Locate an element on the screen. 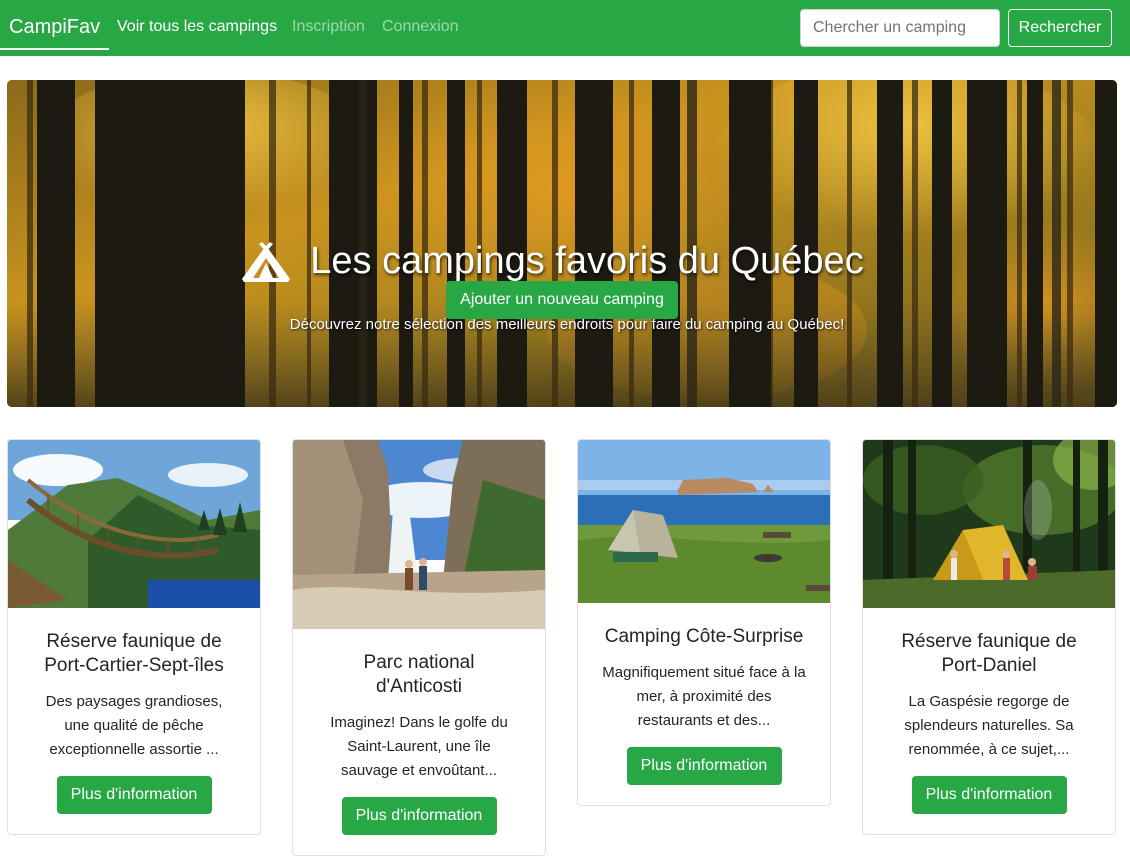 This screenshot has width=1130, height=862. hero-title-text: Les campings favoris du Québec is located at coordinates (587, 261).